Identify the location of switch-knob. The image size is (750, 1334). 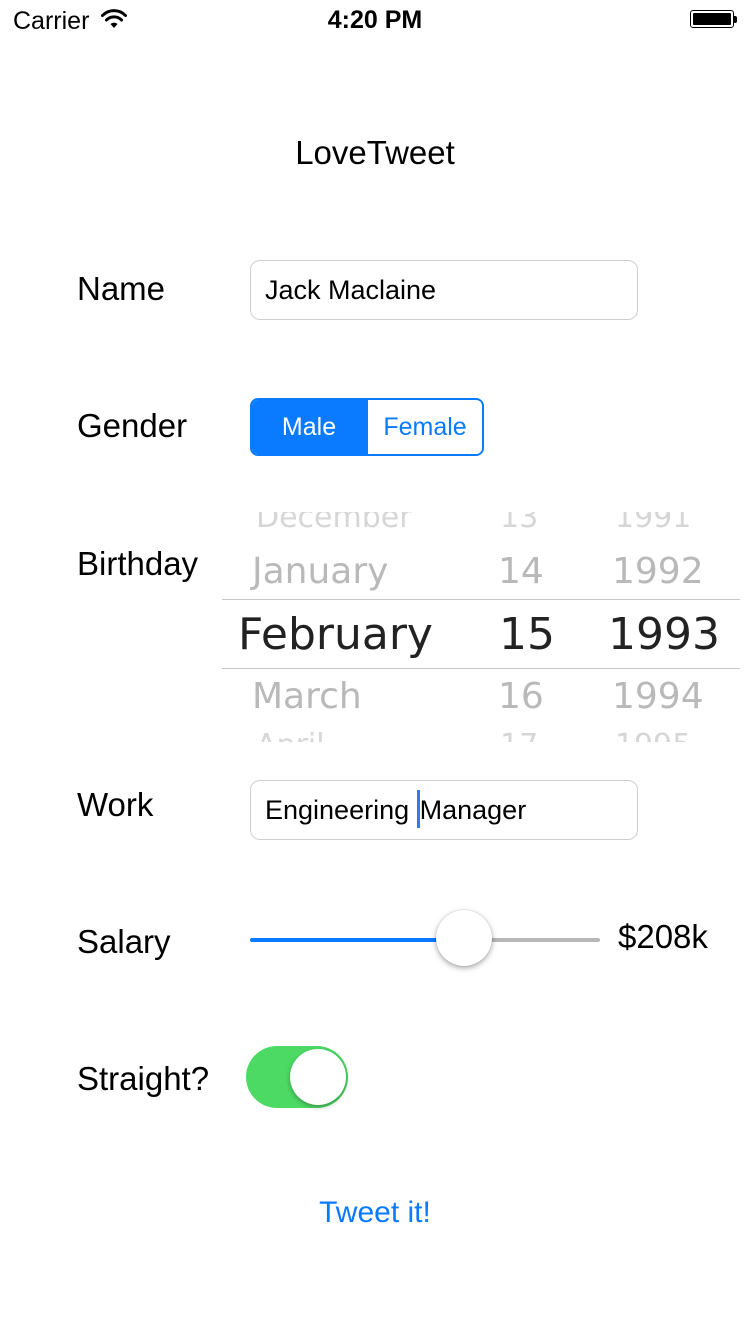
(318, 1077).